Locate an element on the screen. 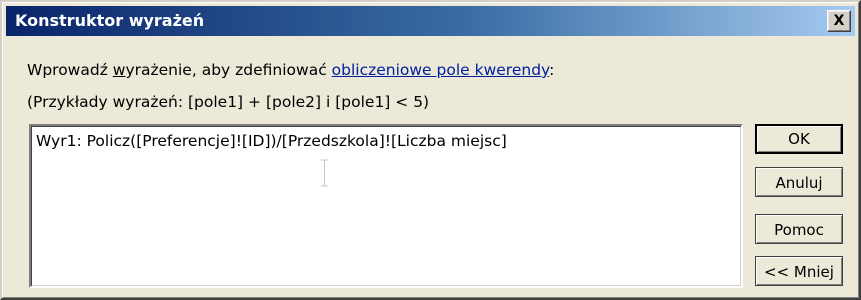  calculated-field-link: obliczeniowe pole kwerendy is located at coordinates (440, 70).